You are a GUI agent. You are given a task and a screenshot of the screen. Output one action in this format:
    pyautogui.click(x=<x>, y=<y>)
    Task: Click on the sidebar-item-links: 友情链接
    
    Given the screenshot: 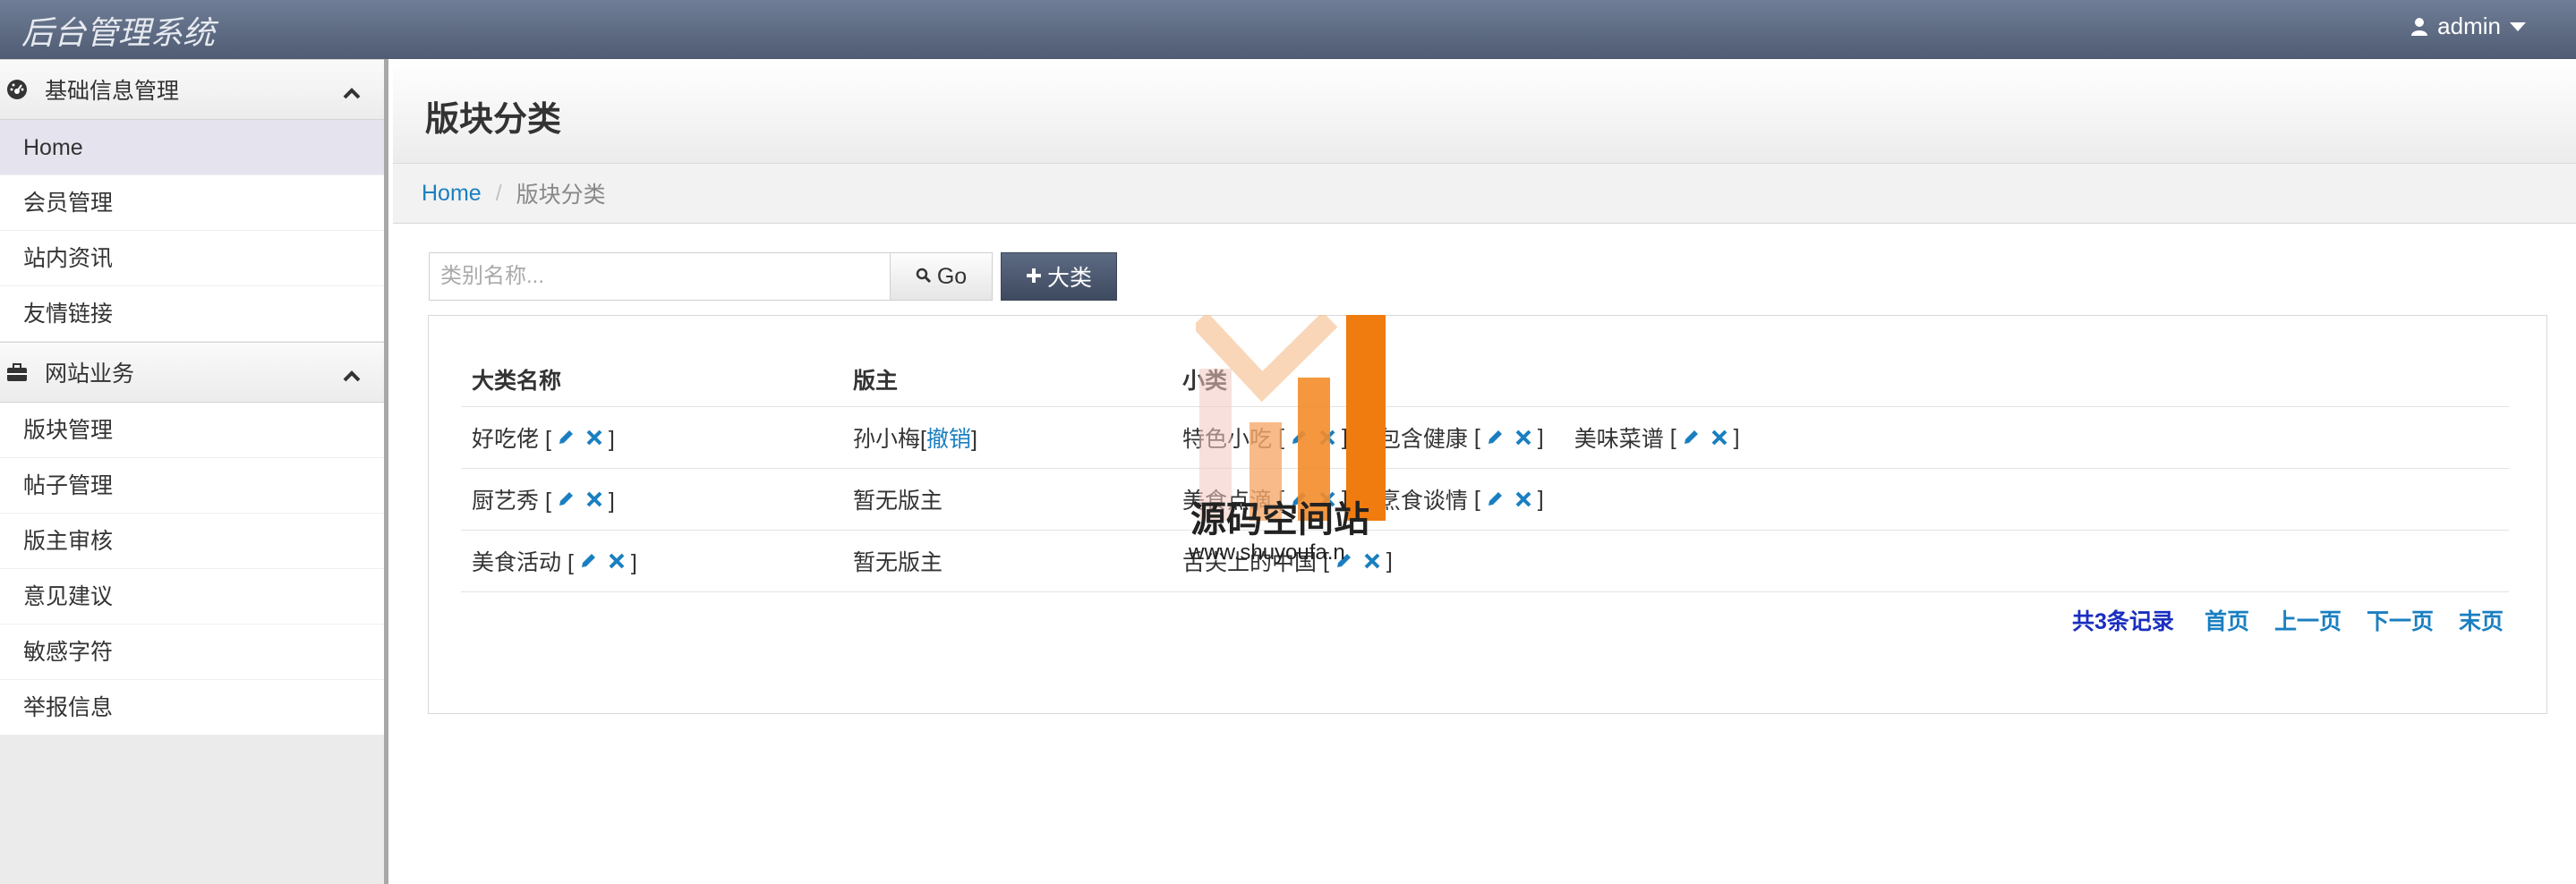 What is the action you would take?
    pyautogui.click(x=192, y=314)
    